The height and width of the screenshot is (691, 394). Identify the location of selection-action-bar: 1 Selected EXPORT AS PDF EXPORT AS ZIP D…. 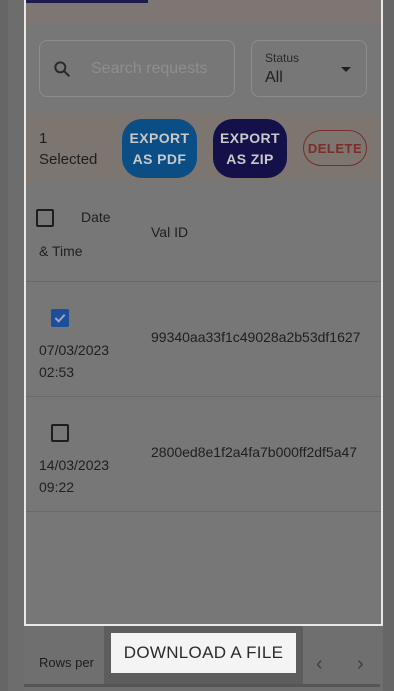
(203, 147).